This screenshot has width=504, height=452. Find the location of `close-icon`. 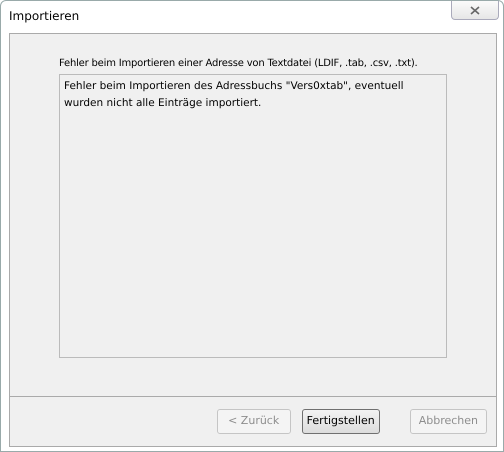

close-icon is located at coordinates (475, 10).